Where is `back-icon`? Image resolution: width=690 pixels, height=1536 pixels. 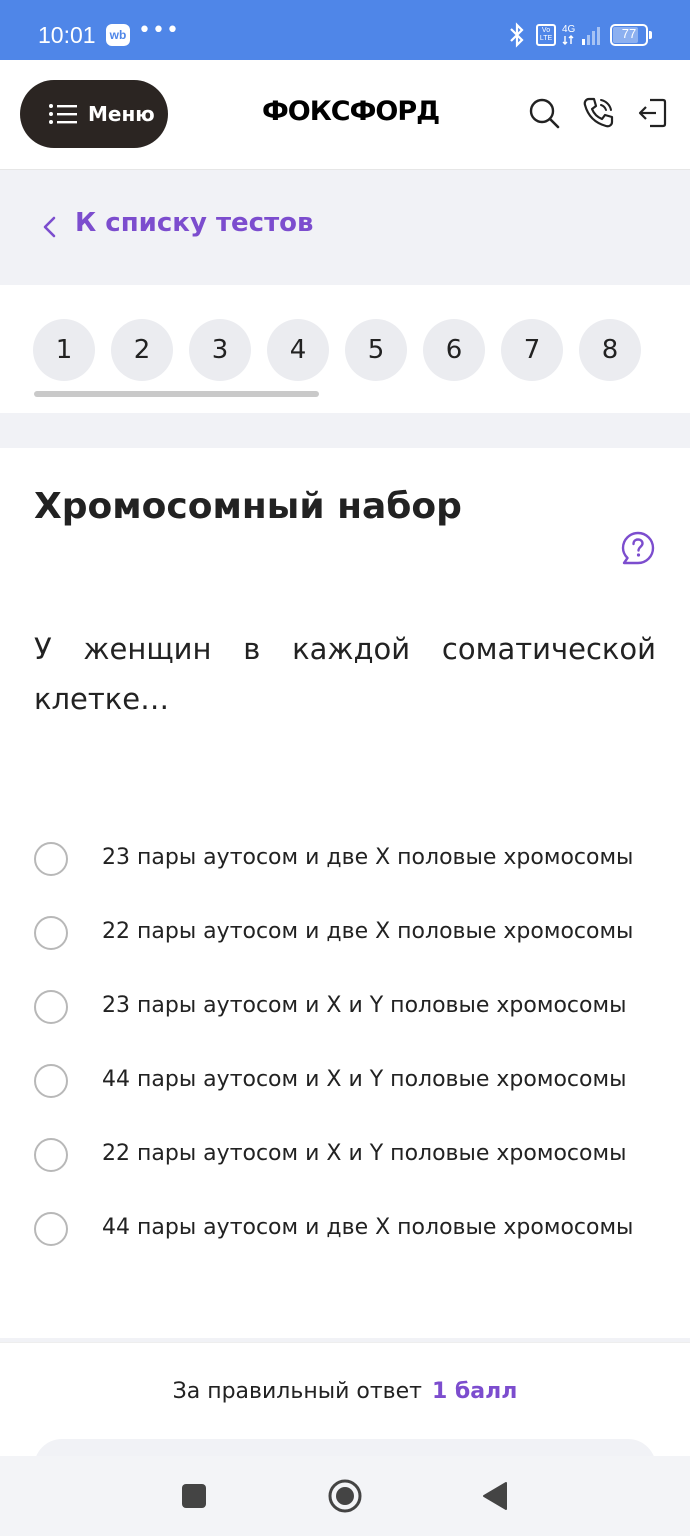 back-icon is located at coordinates (496, 1496).